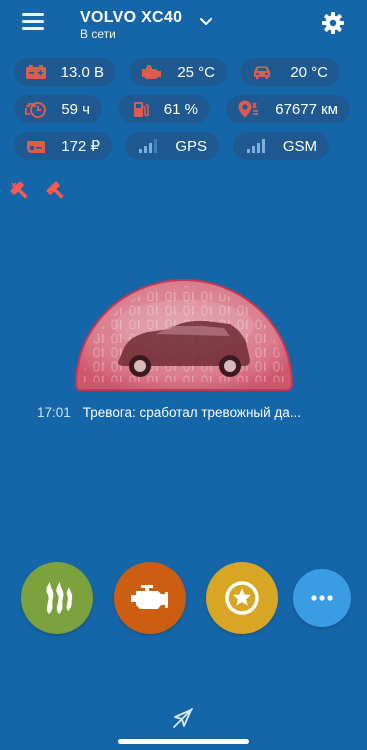 This screenshot has width=367, height=750. I want to click on hamburger-menu-icon, so click(34, 22).